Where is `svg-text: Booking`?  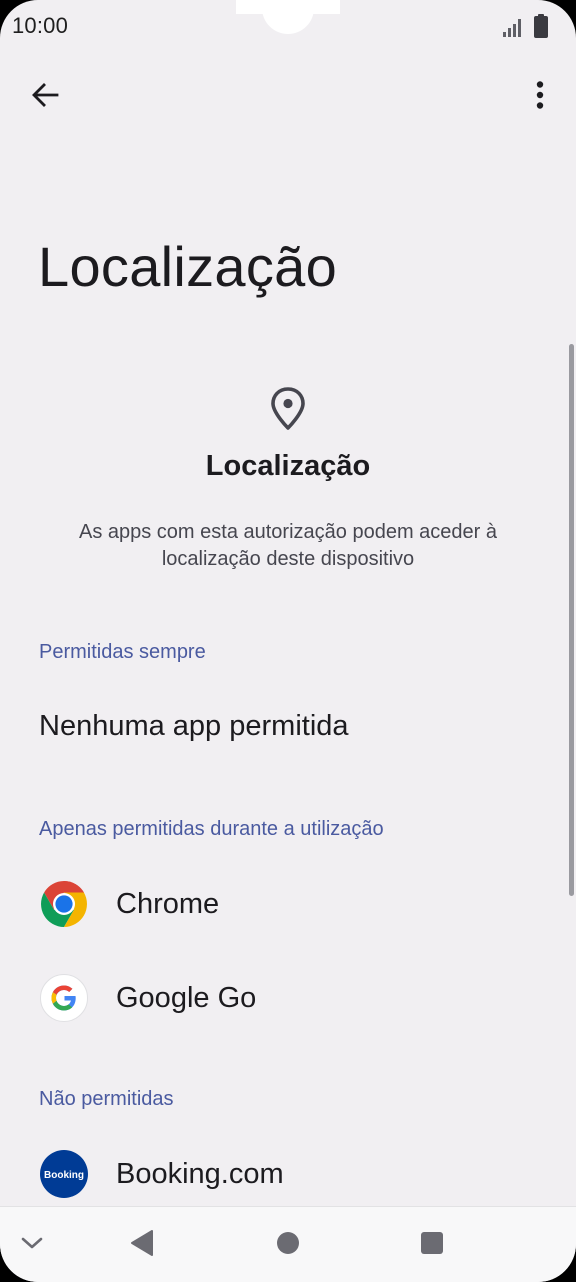
svg-text: Booking is located at coordinates (64, 1175).